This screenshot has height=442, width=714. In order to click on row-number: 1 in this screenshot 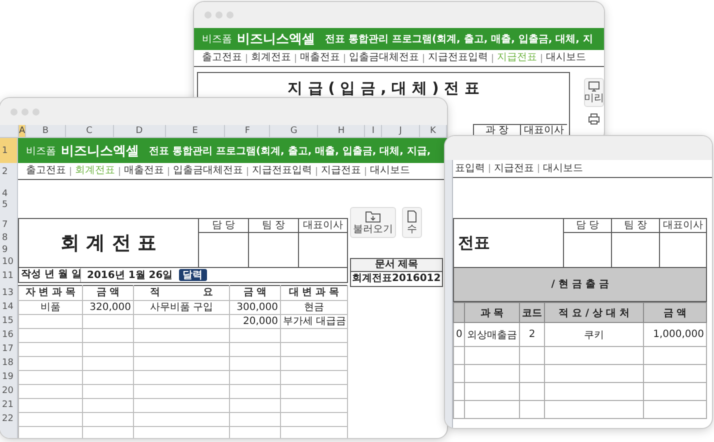, I will do `click(8, 150)`.